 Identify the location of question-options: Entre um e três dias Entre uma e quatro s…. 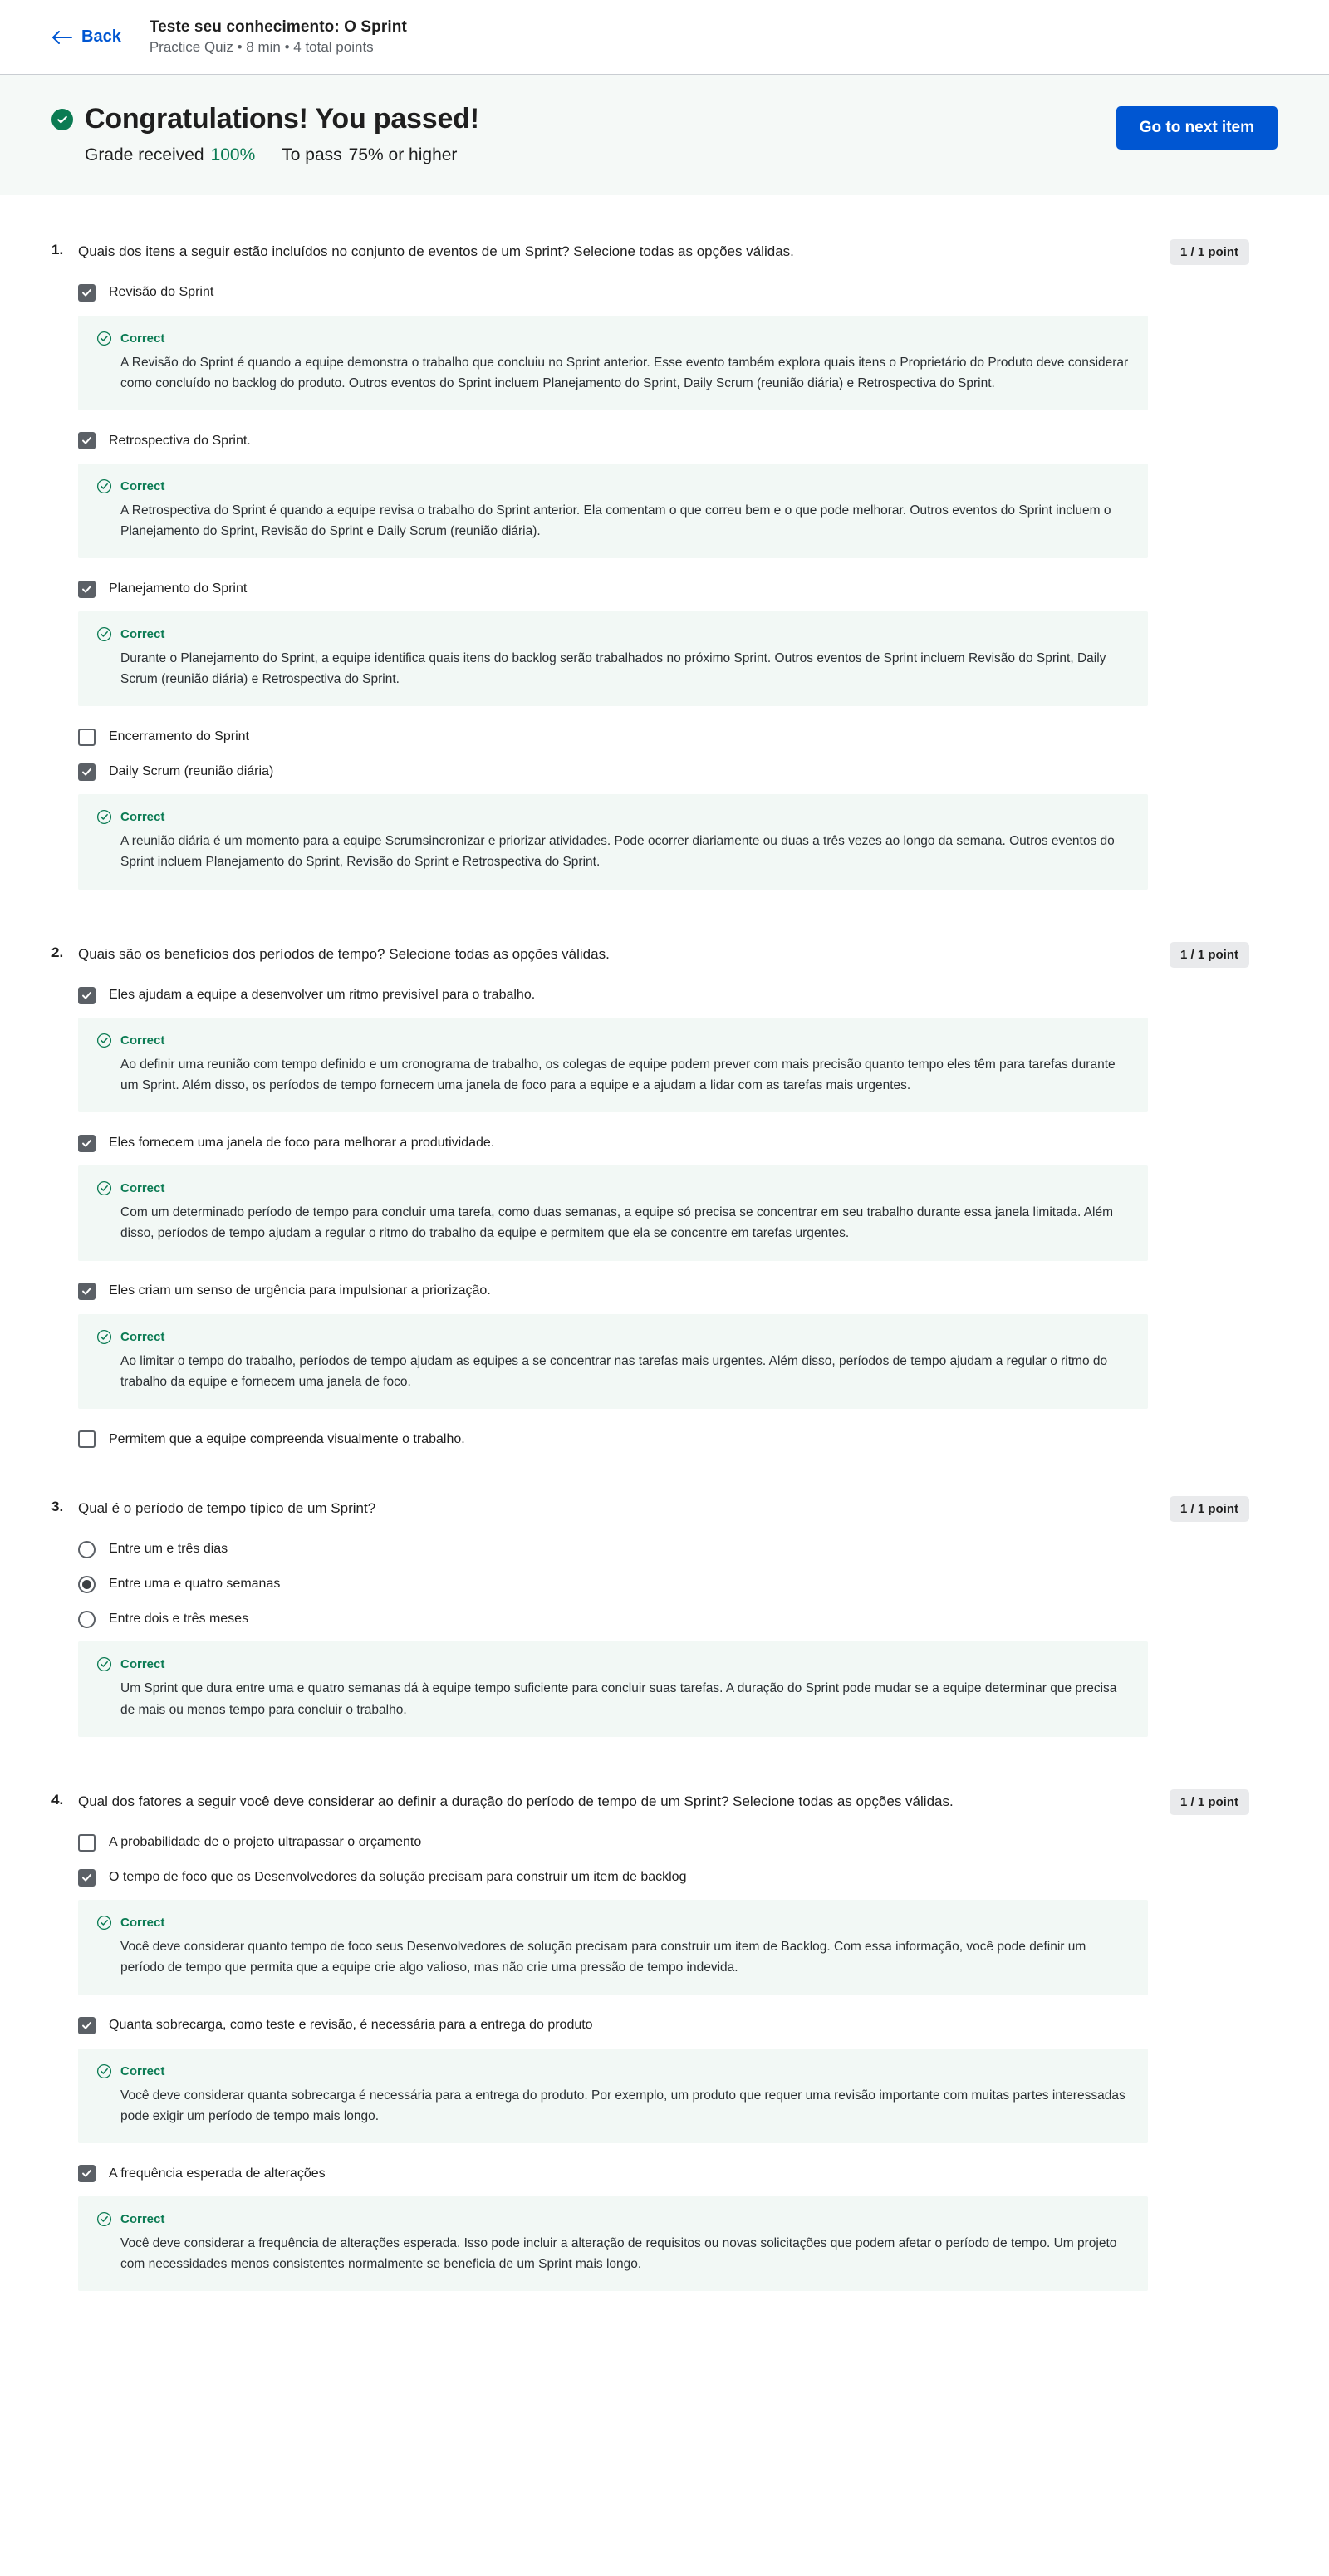
(599, 1637).